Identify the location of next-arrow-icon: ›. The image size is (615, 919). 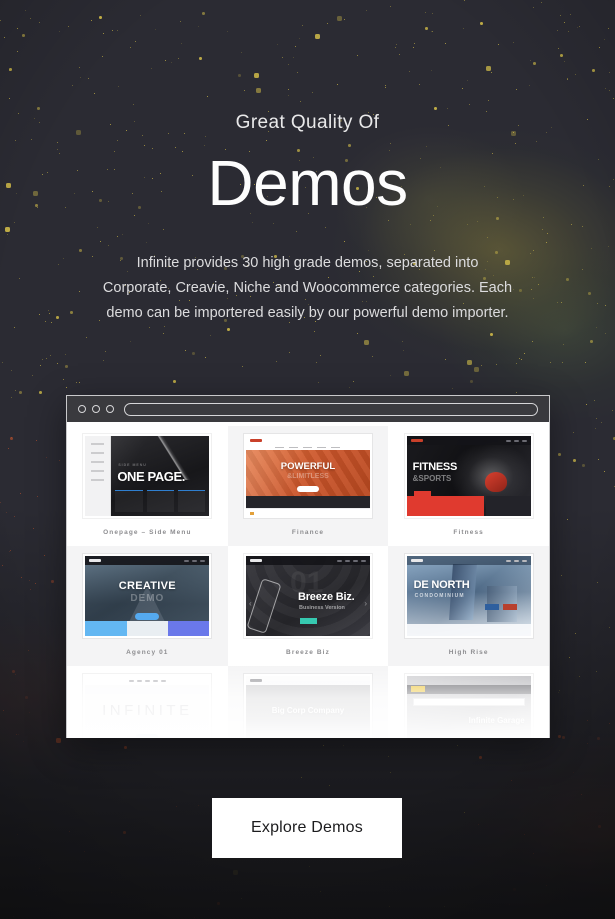
(365, 603).